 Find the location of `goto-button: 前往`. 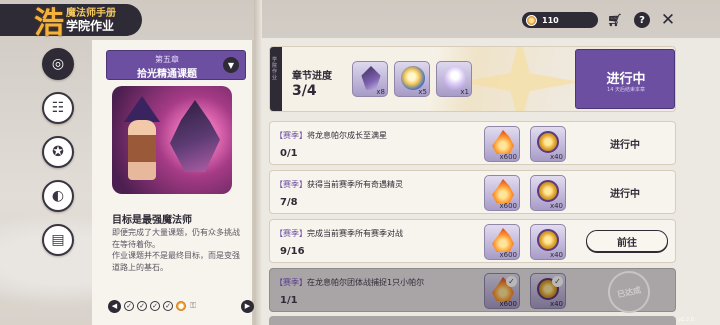

goto-button: 前往 is located at coordinates (627, 241).